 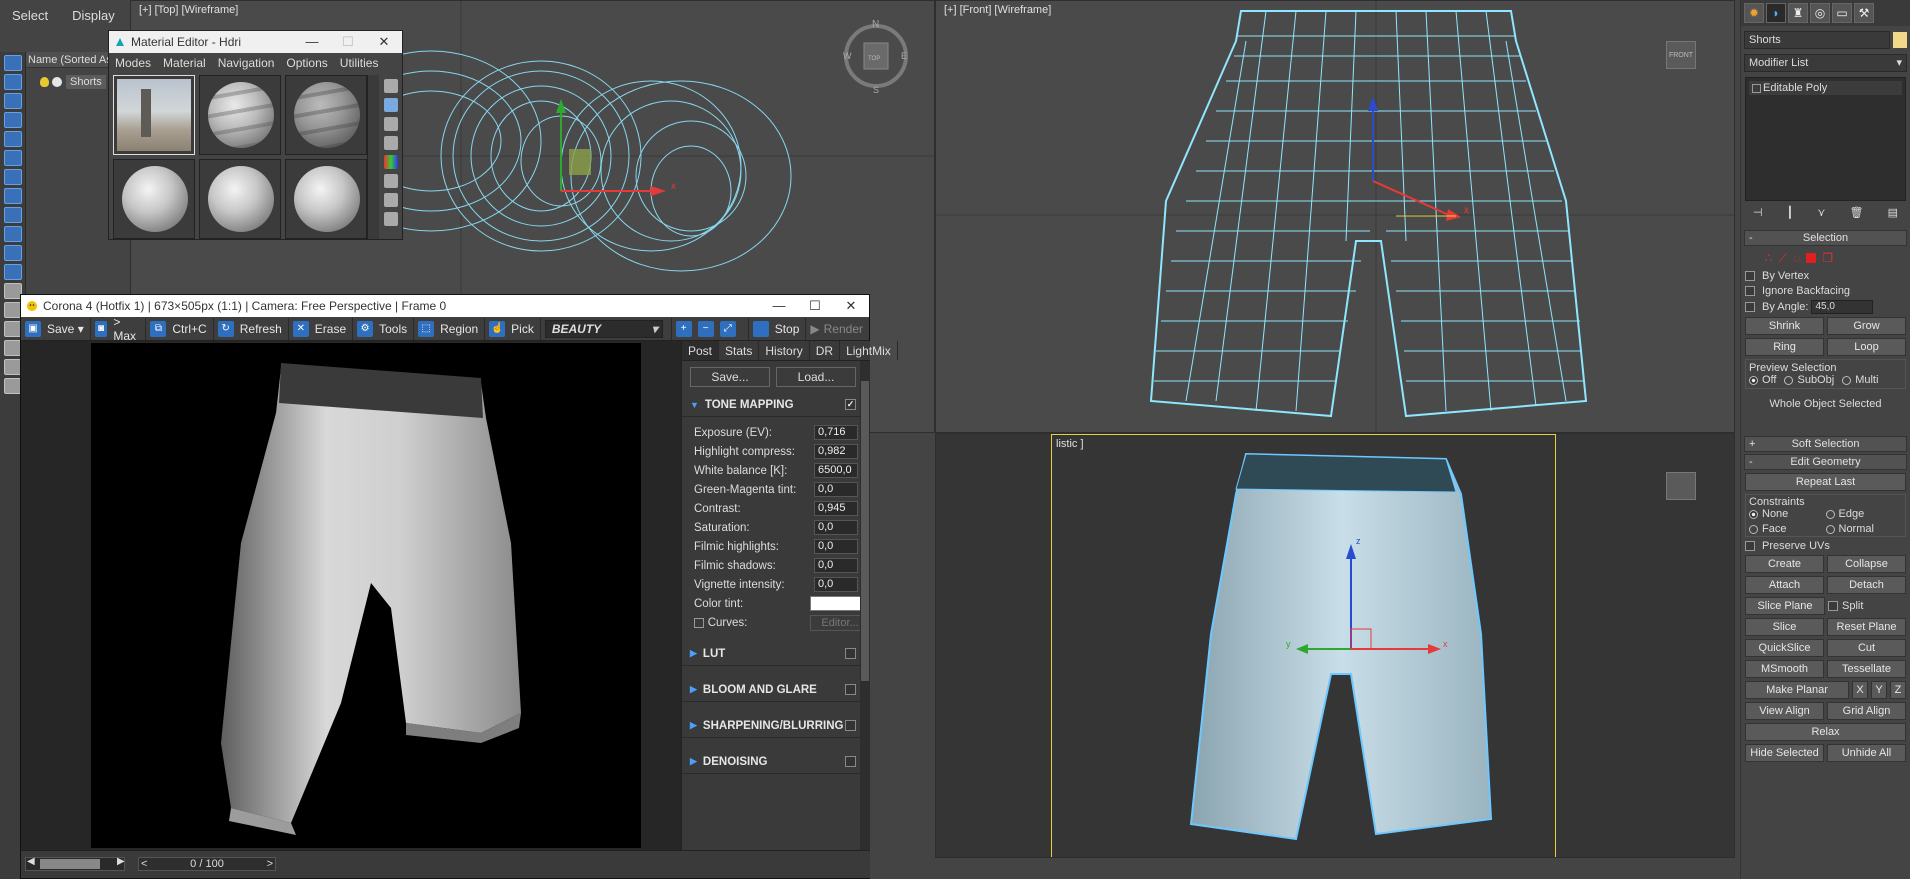 I want to click on vfb-panel-scrollbar, so click(x=865, y=606).